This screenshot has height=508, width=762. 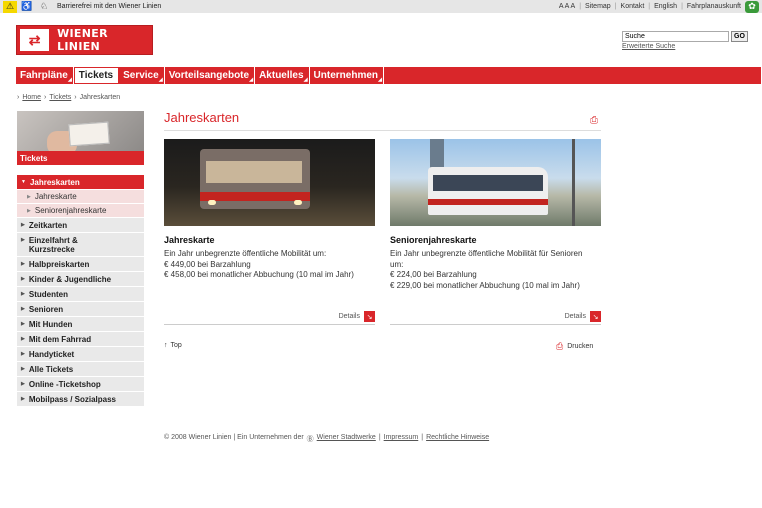 I want to click on nav-label: Fahrpläne, so click(x=44, y=75).